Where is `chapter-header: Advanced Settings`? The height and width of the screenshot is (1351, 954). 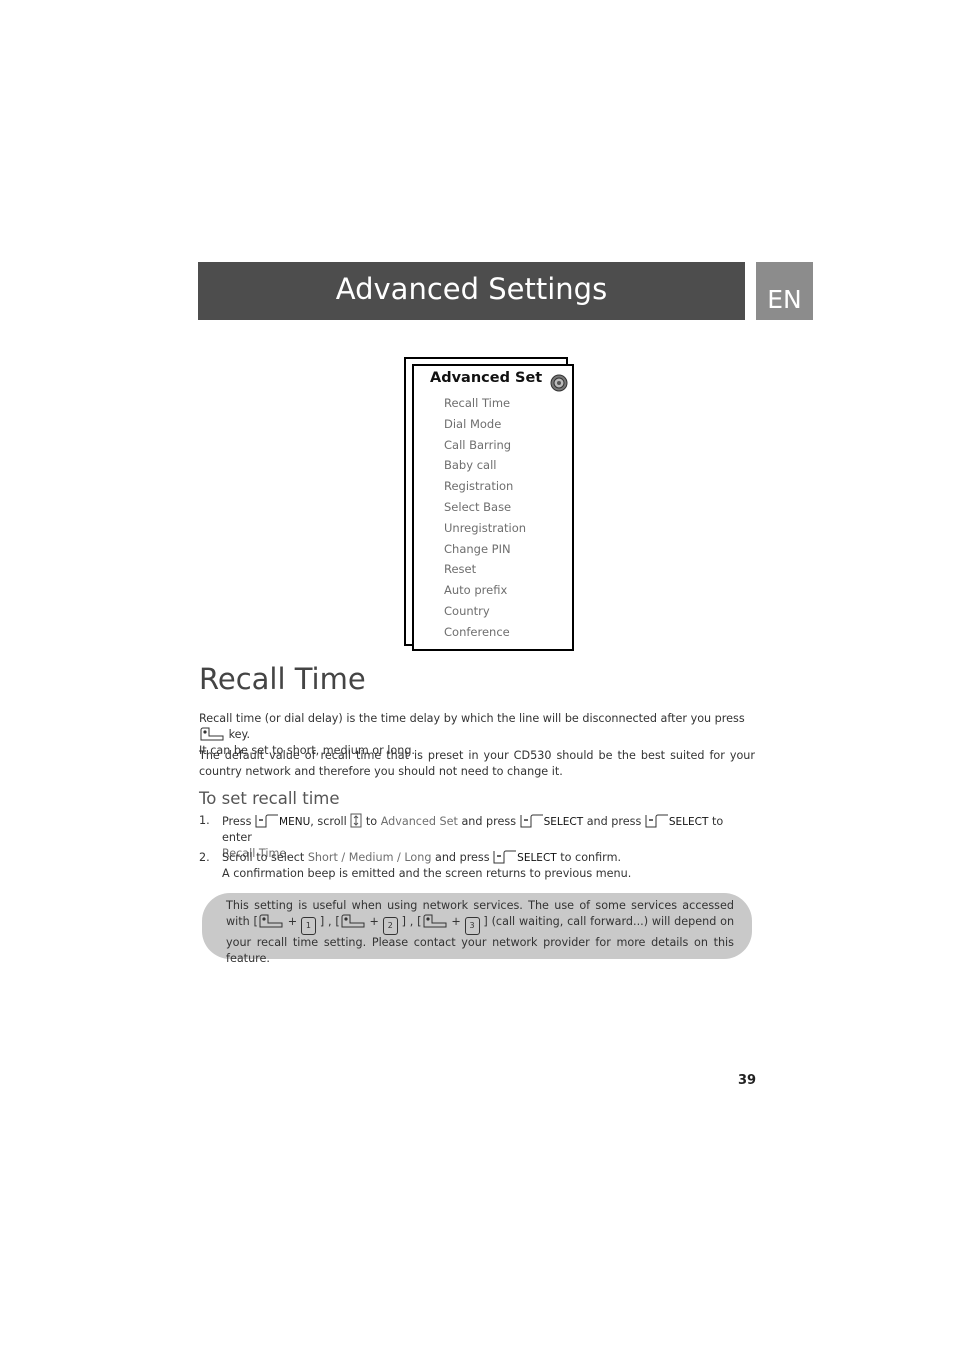
chapter-header: Advanced Settings is located at coordinates (471, 291).